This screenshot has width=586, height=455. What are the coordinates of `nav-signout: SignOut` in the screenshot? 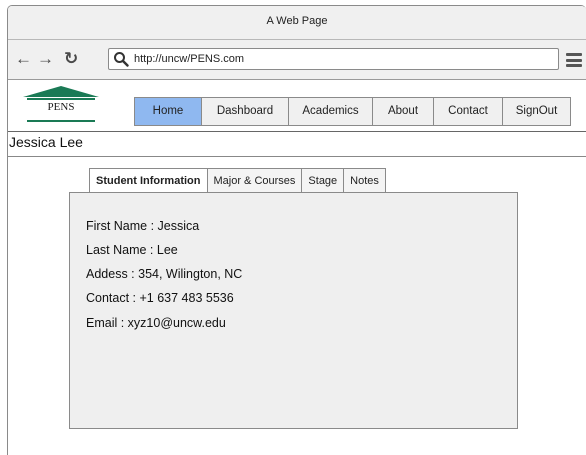 It's located at (536, 111).